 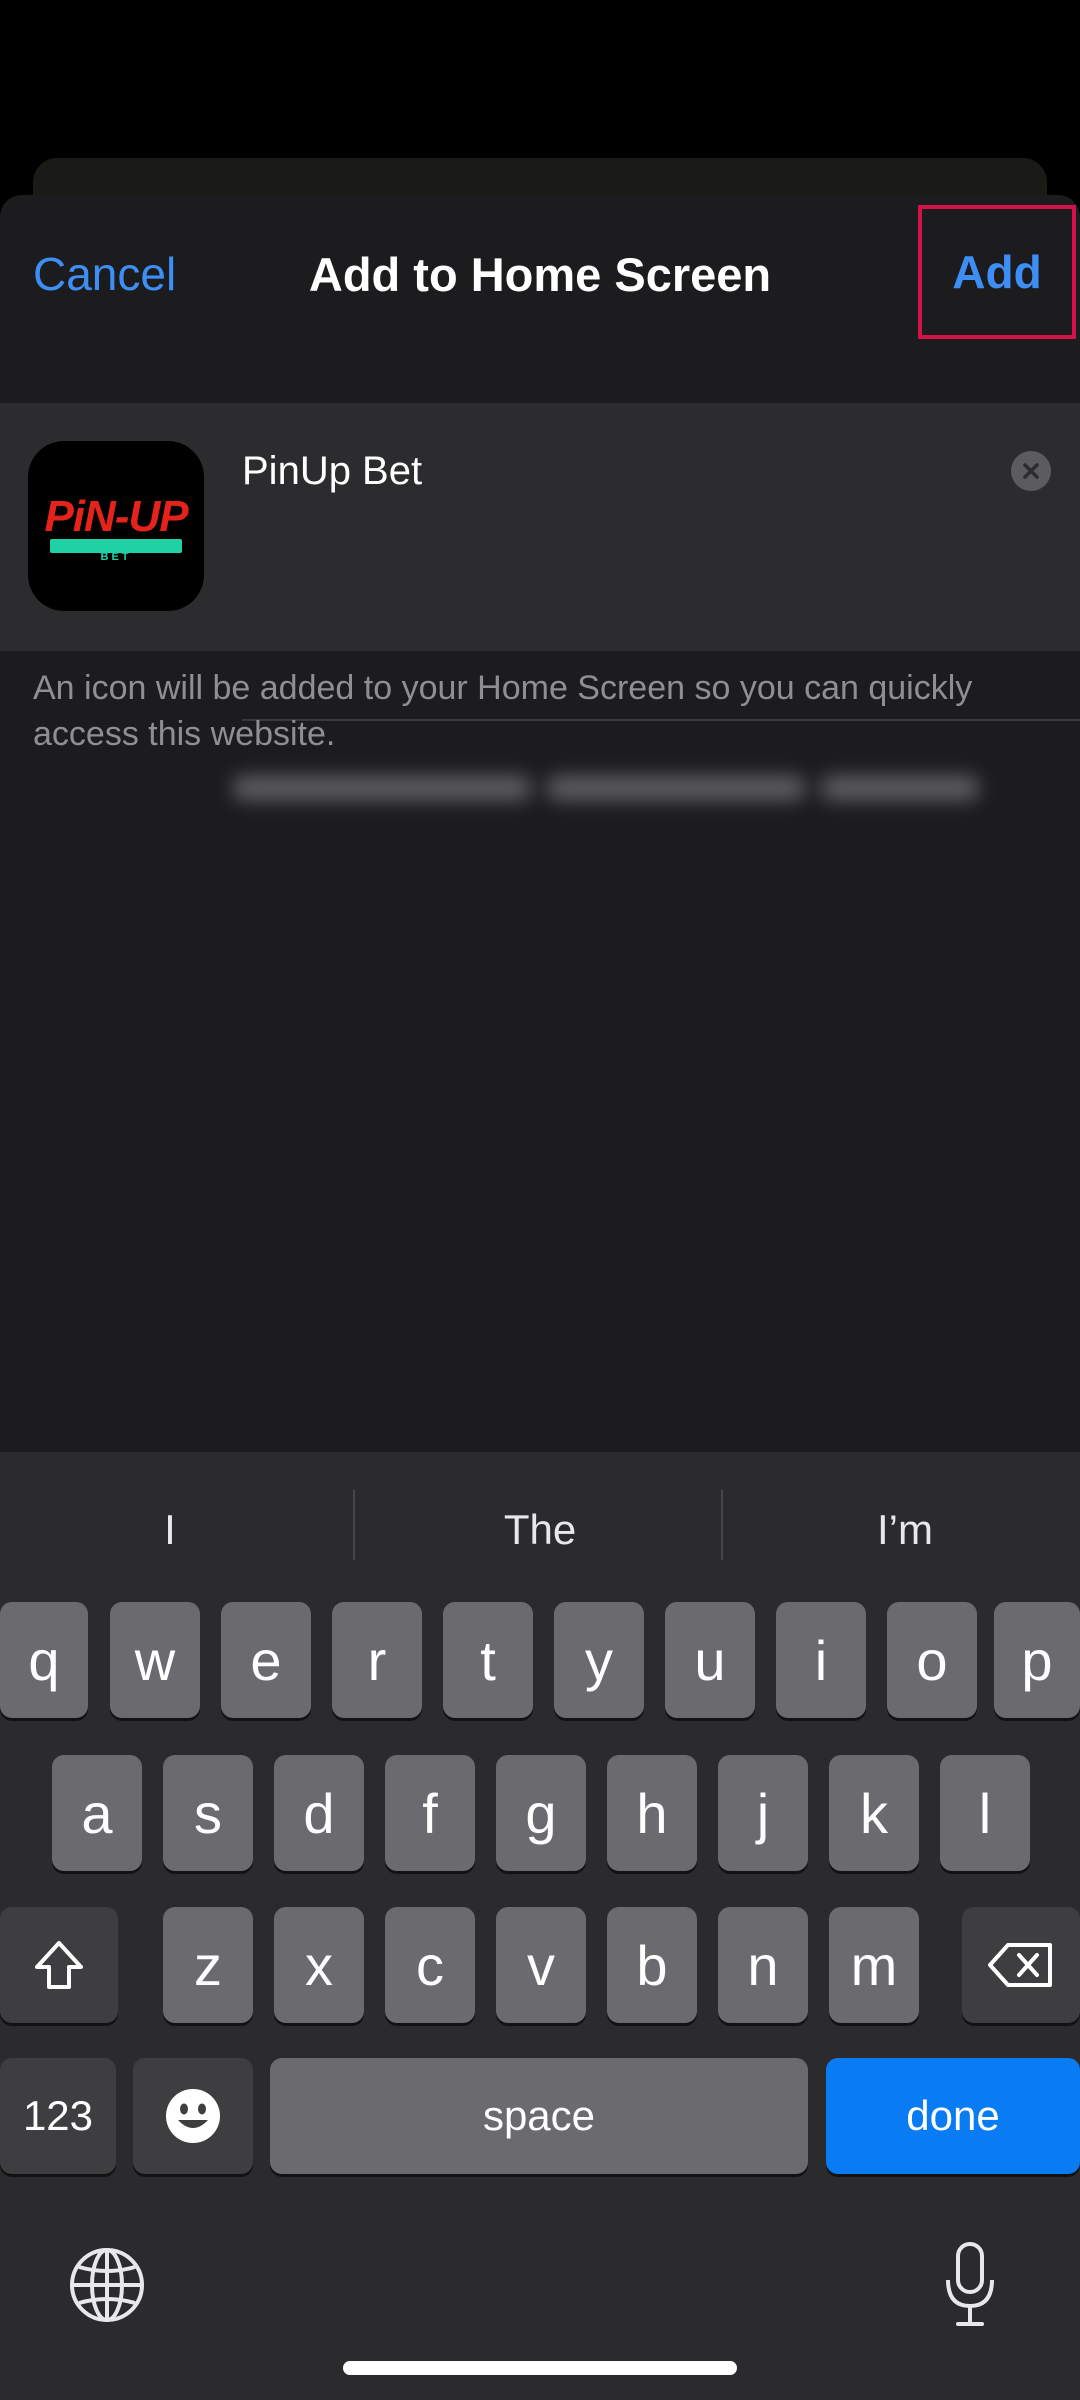 What do you see at coordinates (652, 1813) in the screenshot?
I see `key-h: h` at bounding box center [652, 1813].